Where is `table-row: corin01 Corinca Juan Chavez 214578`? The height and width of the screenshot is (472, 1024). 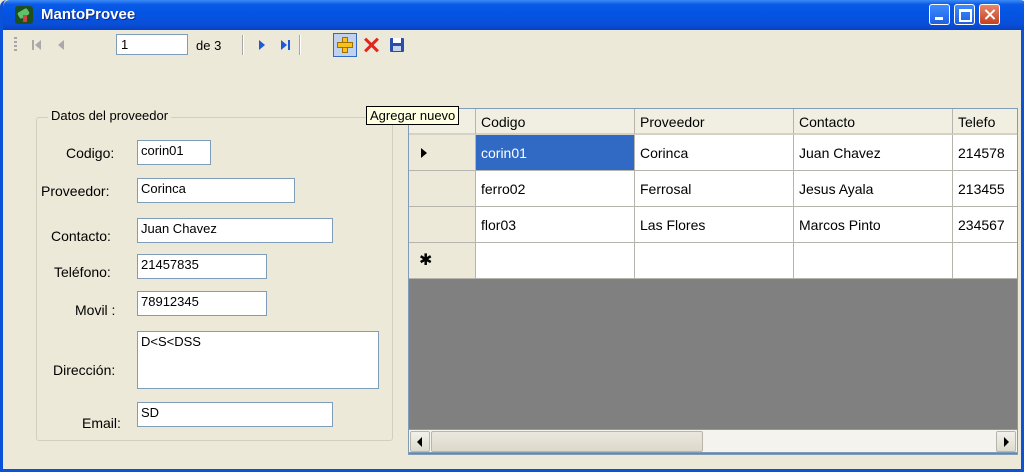 table-row: corin01 Corinca Juan Chavez 214578 is located at coordinates (713, 153).